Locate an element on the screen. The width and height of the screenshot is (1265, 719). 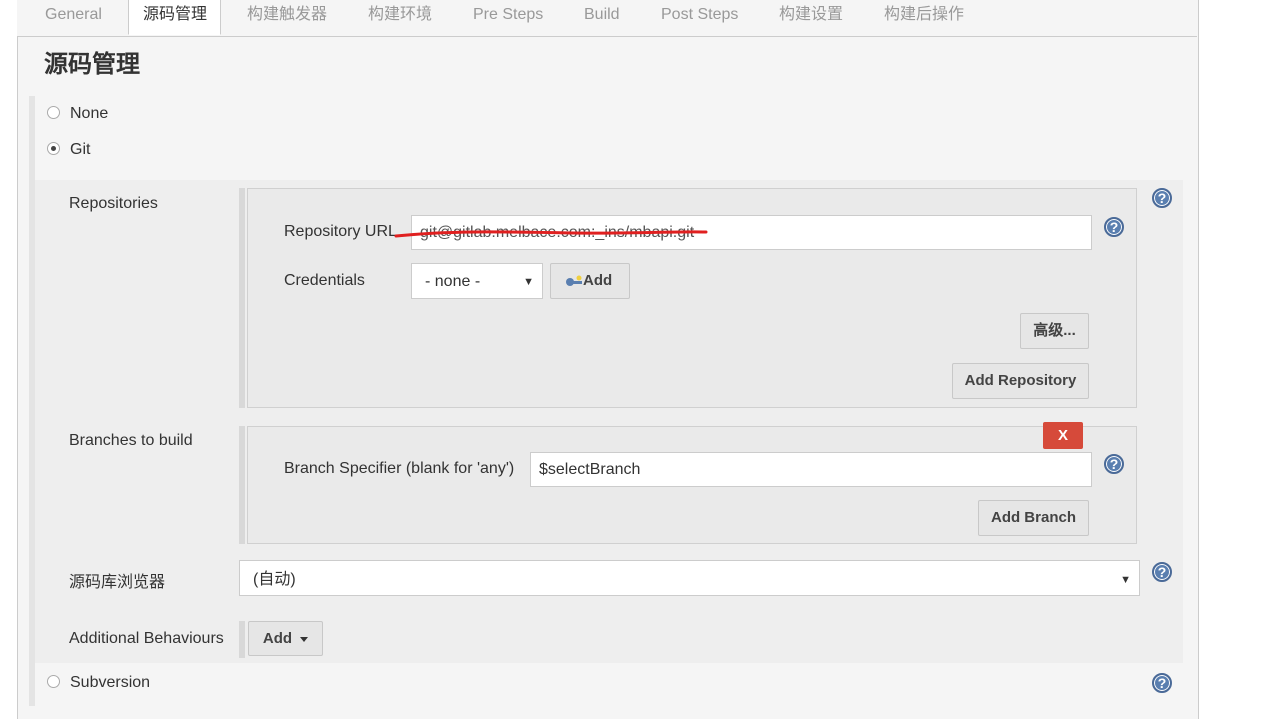
add-repository-button: Add Repository is located at coordinates (1020, 381).